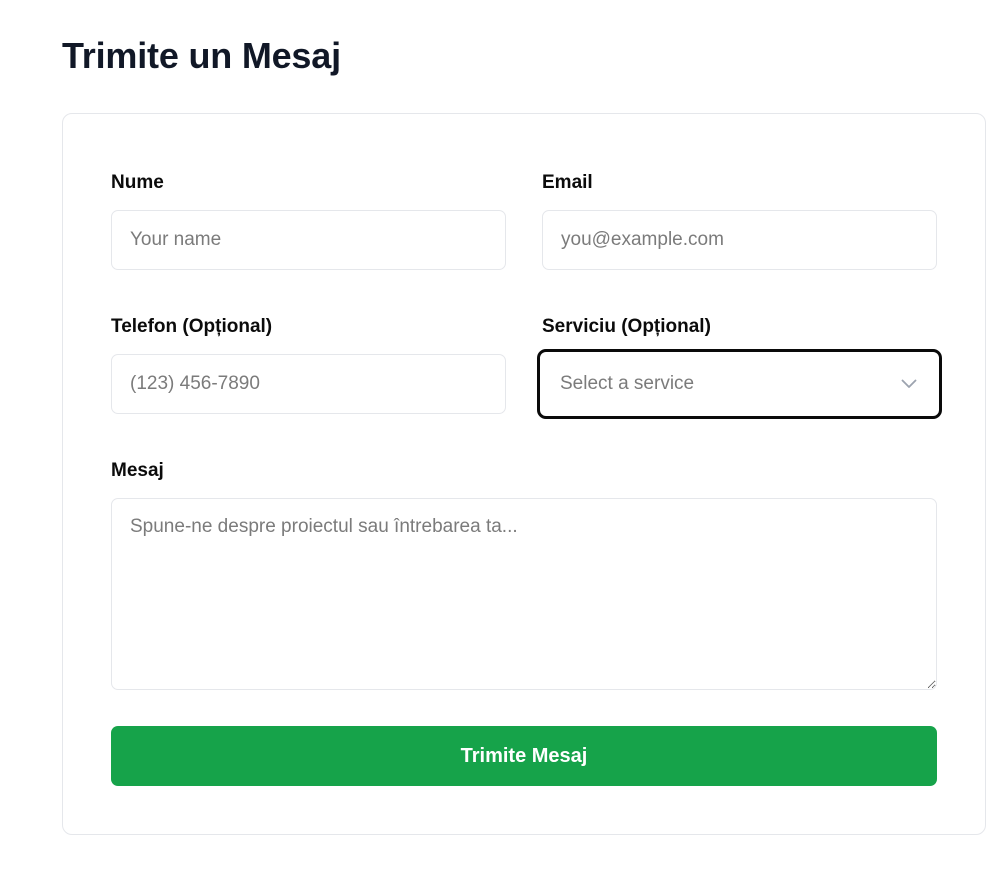 This screenshot has height=890, width=990. I want to click on chevron-down-icon, so click(909, 384).